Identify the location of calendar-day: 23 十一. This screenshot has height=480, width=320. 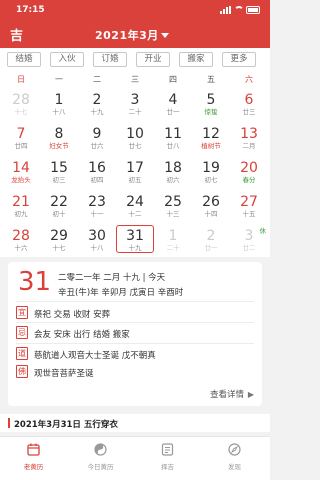
(97, 205).